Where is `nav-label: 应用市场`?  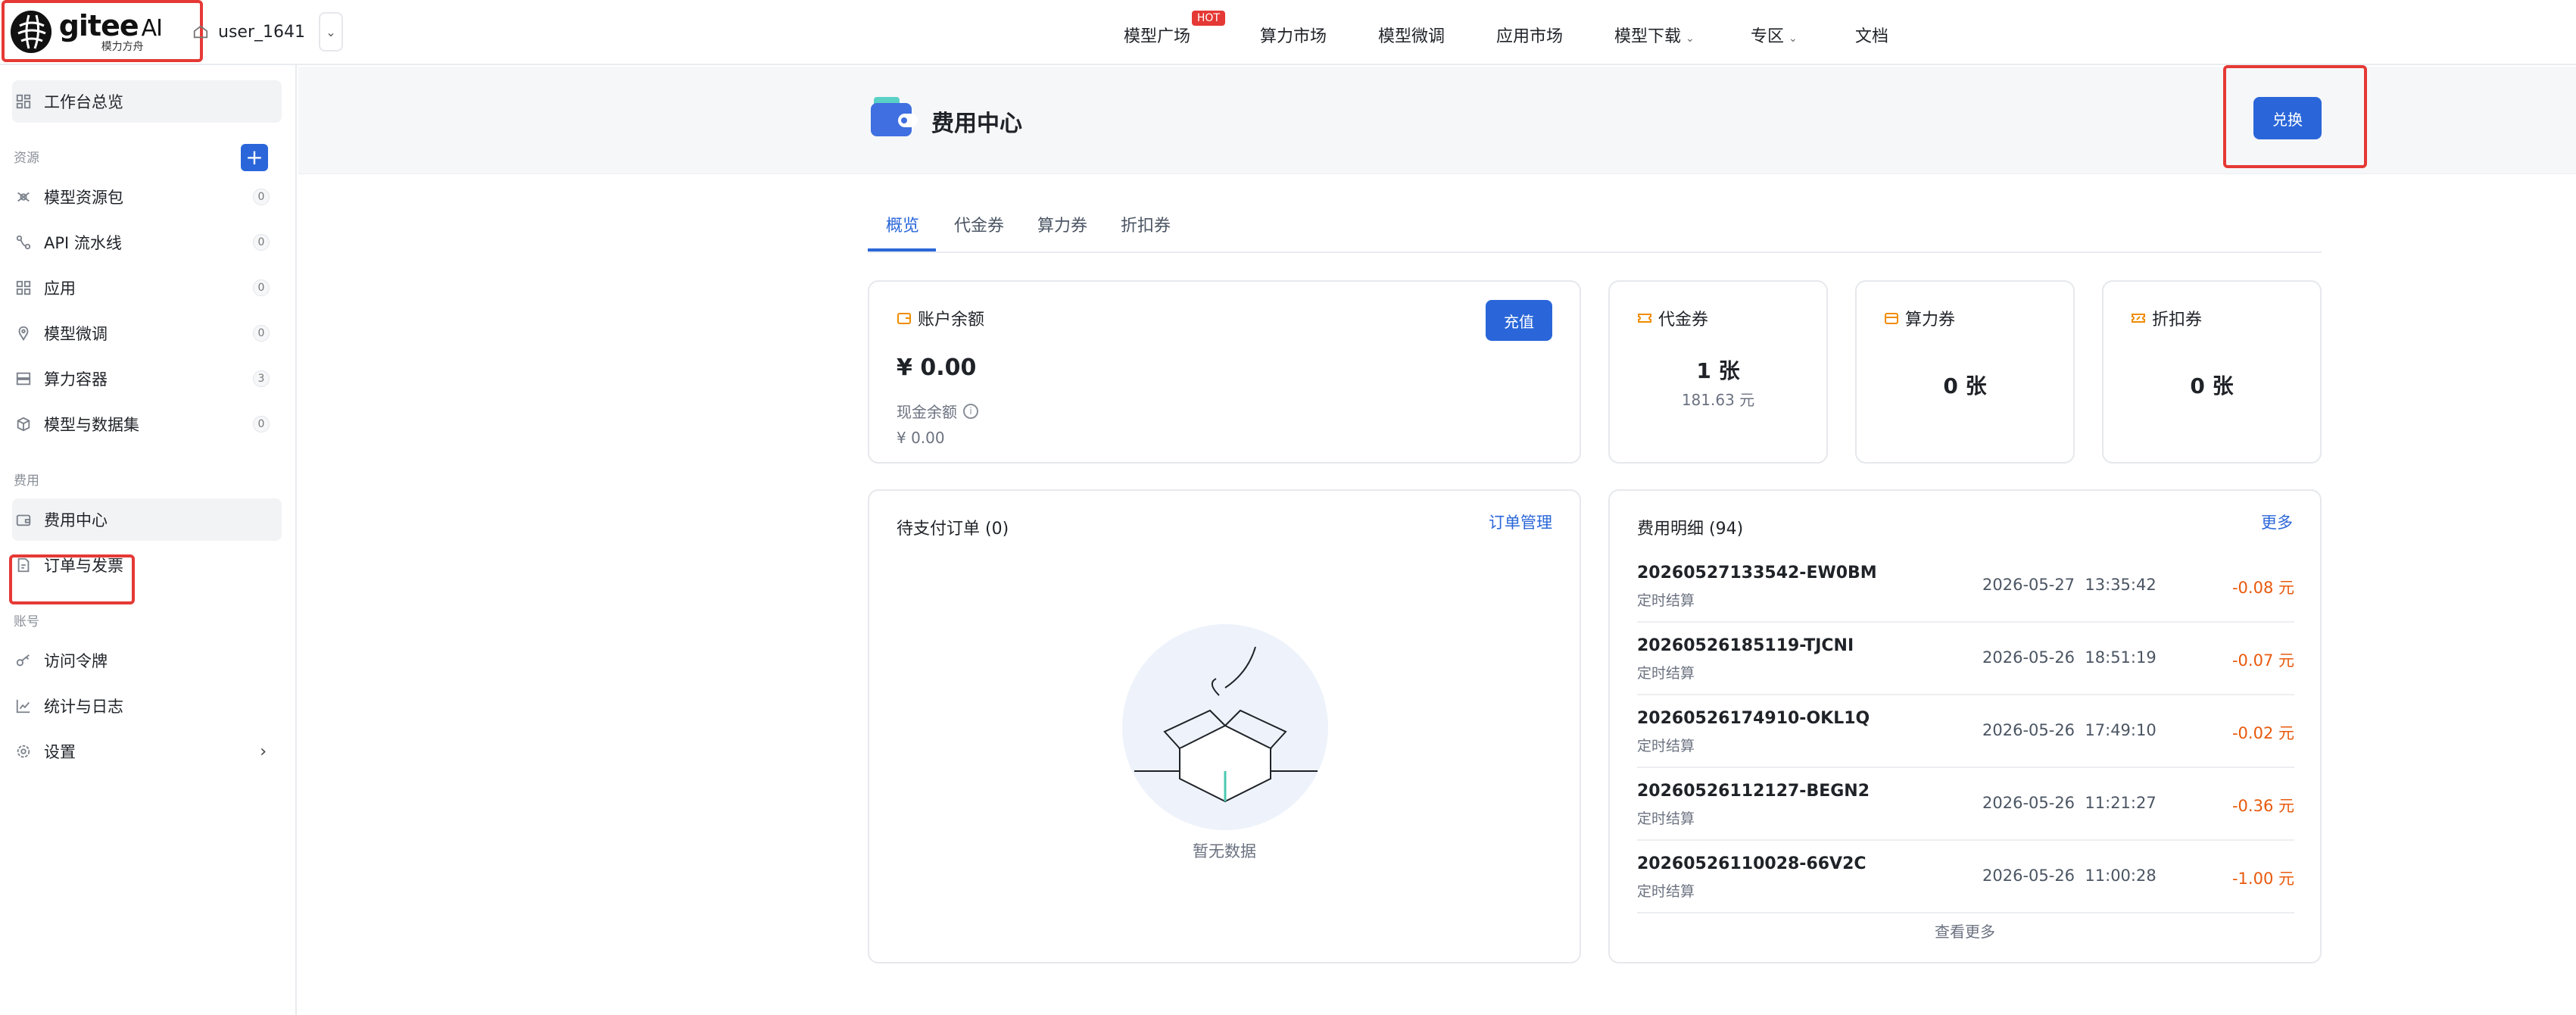
nav-label: 应用市场 is located at coordinates (1530, 36).